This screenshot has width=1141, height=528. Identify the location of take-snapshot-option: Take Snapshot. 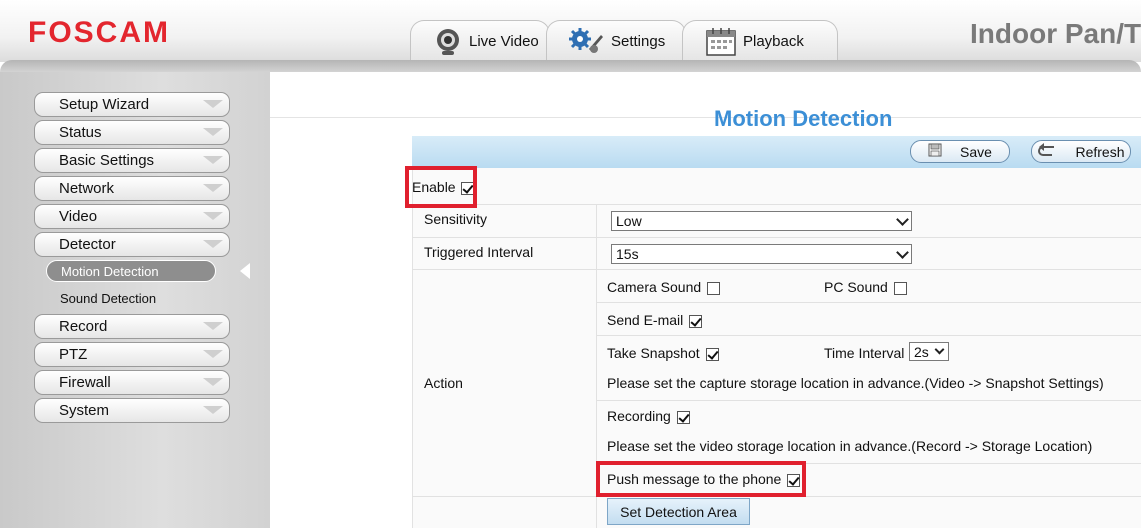
(663, 353).